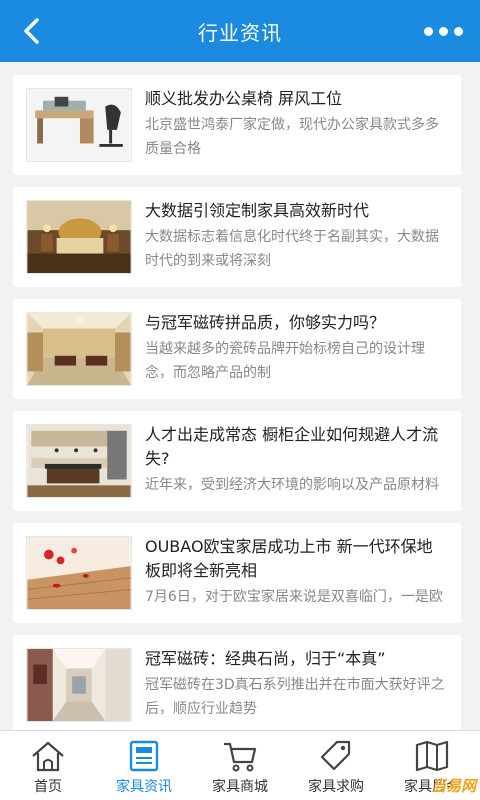 The width and height of the screenshot is (480, 800). I want to click on article-summary: 7月6日，对于欧宝家居来说是双喜临门，一是欧宝继推出生物蜡, so click(294, 597).